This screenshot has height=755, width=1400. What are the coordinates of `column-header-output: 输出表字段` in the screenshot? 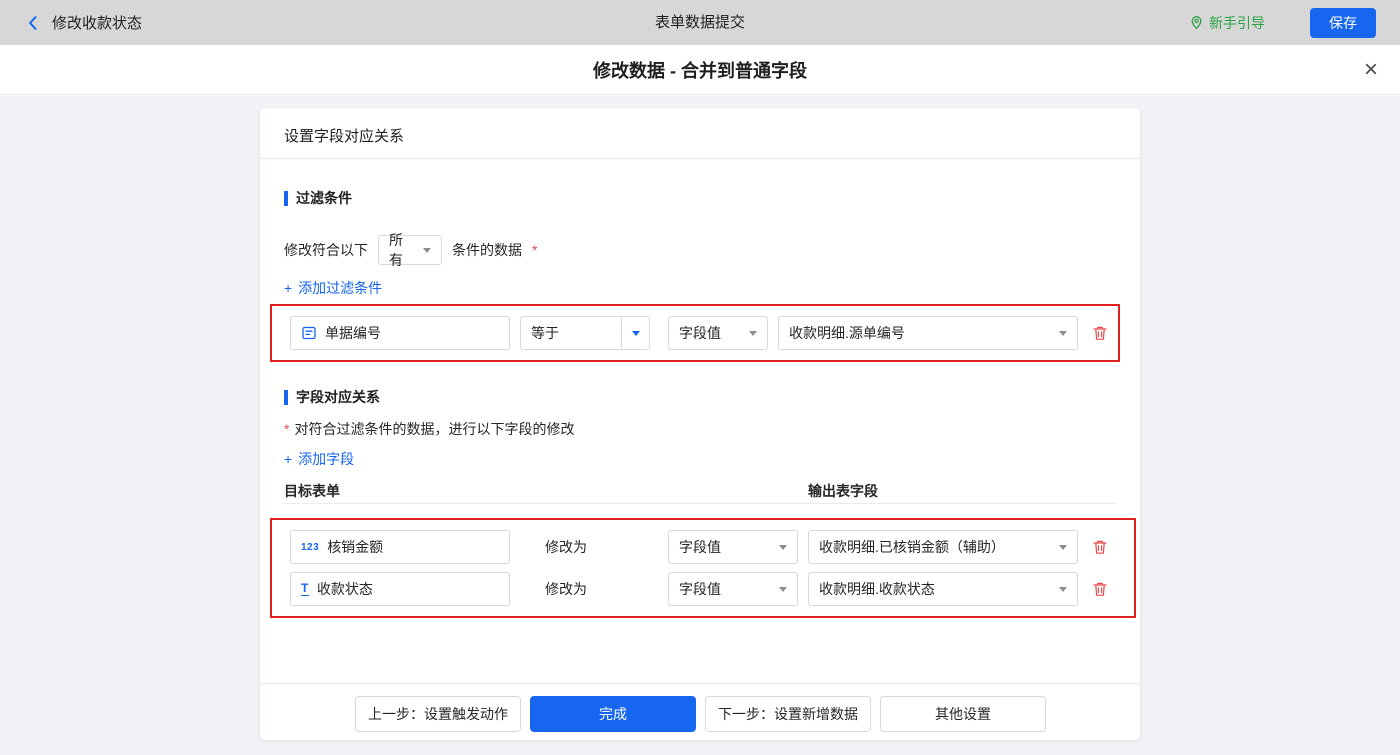 It's located at (843, 491).